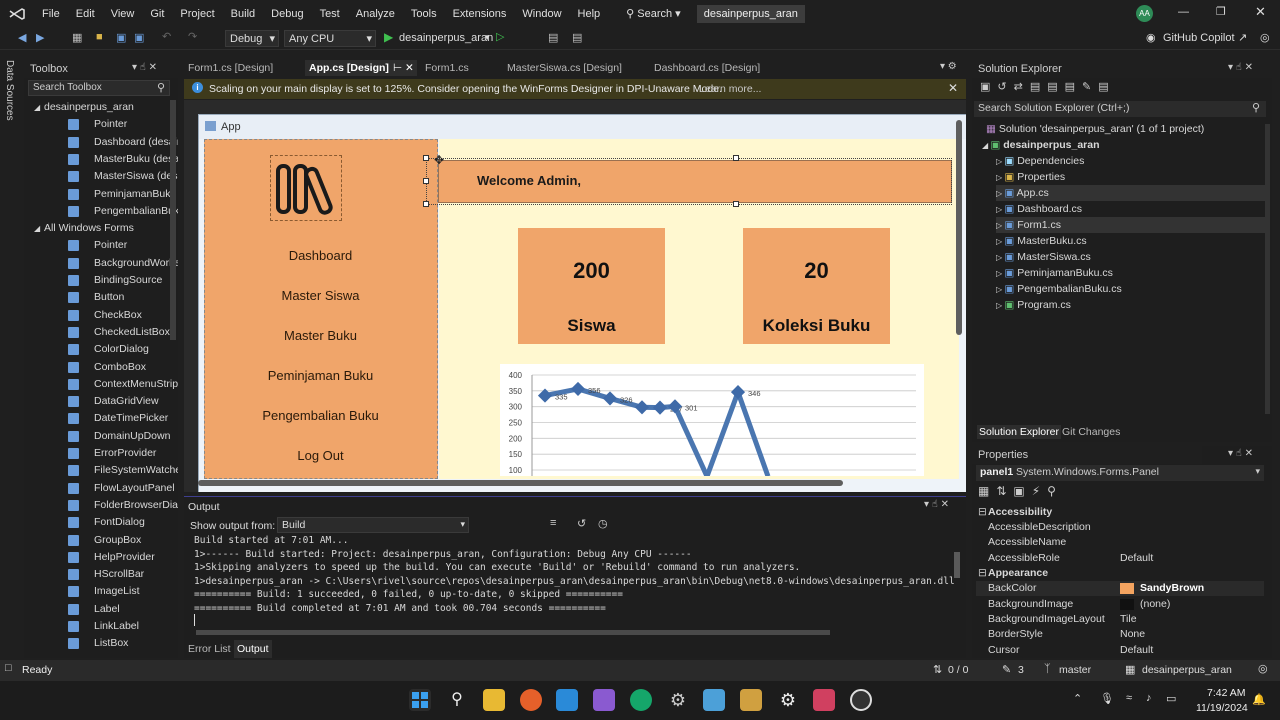 The width and height of the screenshot is (1280, 720). Describe the element at coordinates (1006, 669) in the screenshot. I see `pencil-icon: ✎` at that location.